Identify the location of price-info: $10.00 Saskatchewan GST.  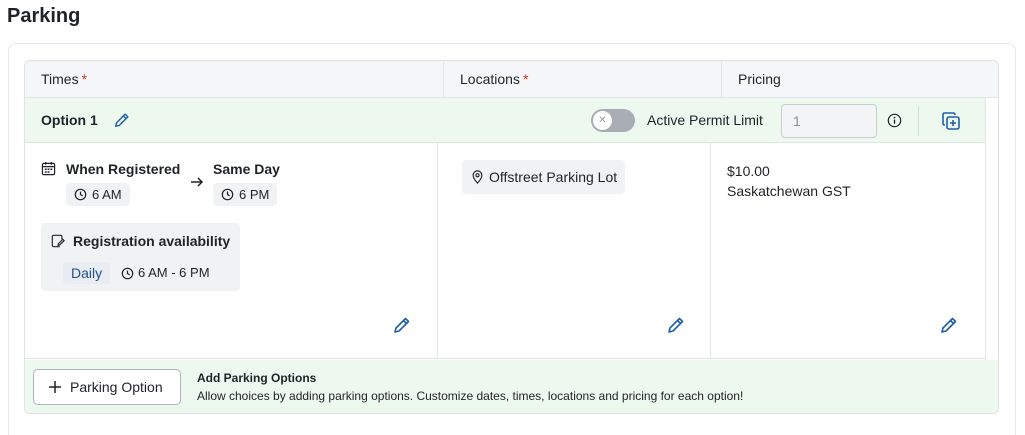
(789, 181).